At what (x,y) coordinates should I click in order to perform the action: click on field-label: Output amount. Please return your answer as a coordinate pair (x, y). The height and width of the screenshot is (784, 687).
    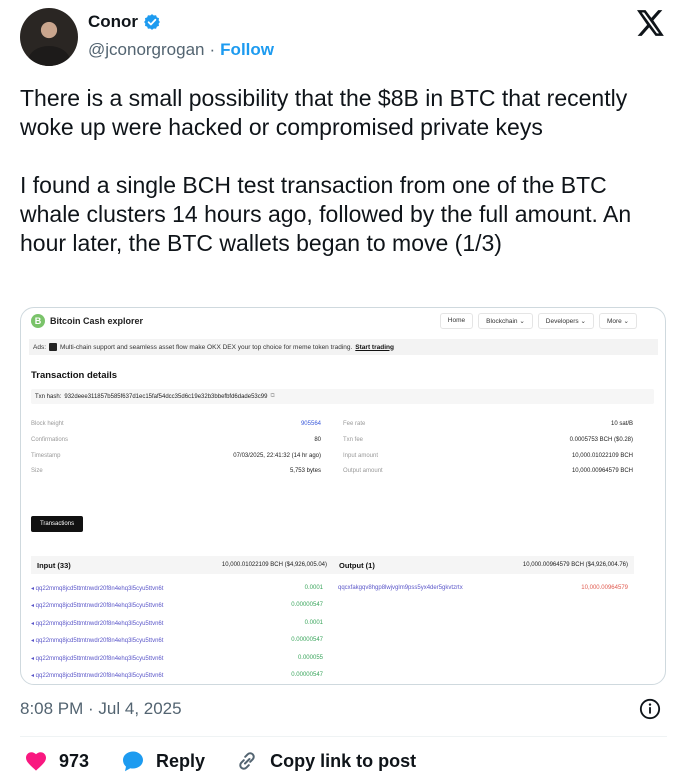
    Looking at the image, I should click on (363, 471).